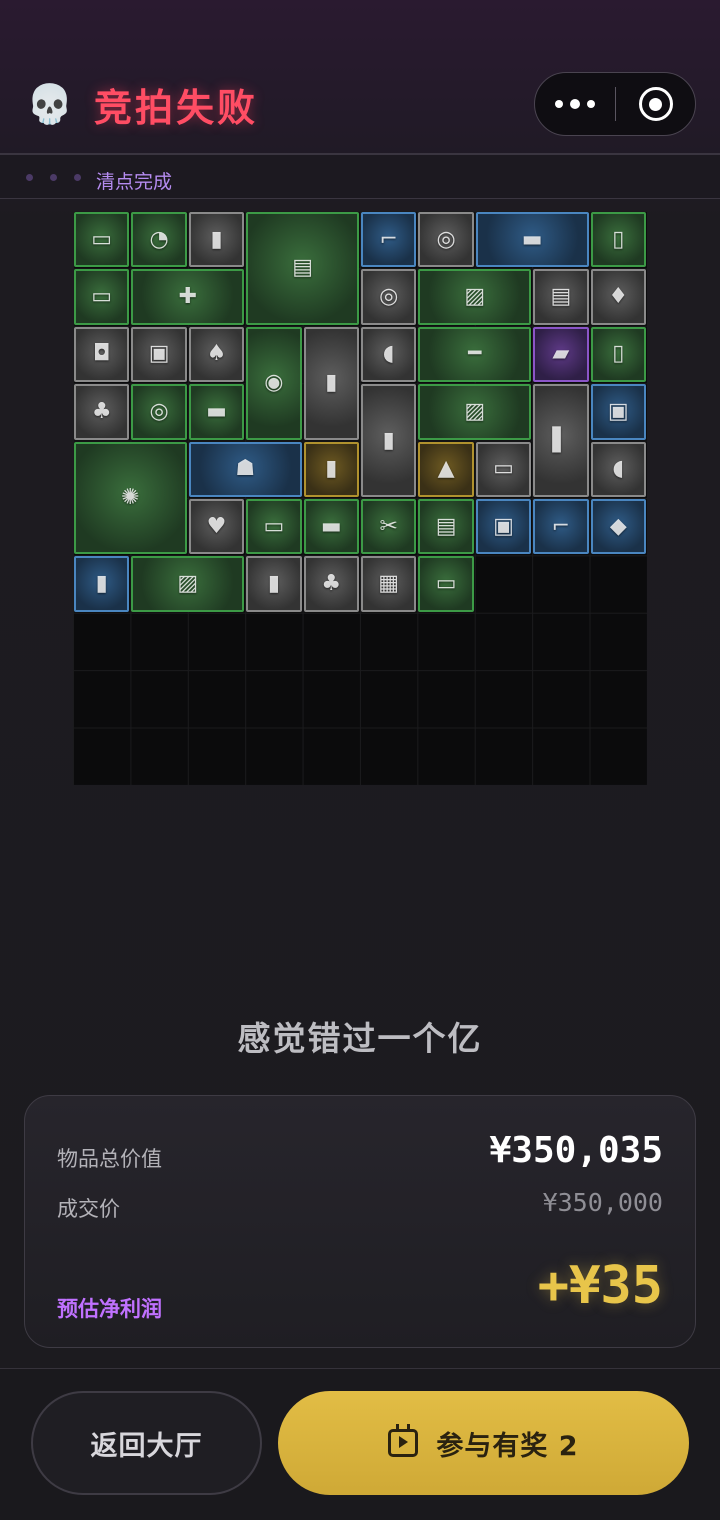 The height and width of the screenshot is (1520, 720). I want to click on inventory-item-newspaper: ▤, so click(302, 268).